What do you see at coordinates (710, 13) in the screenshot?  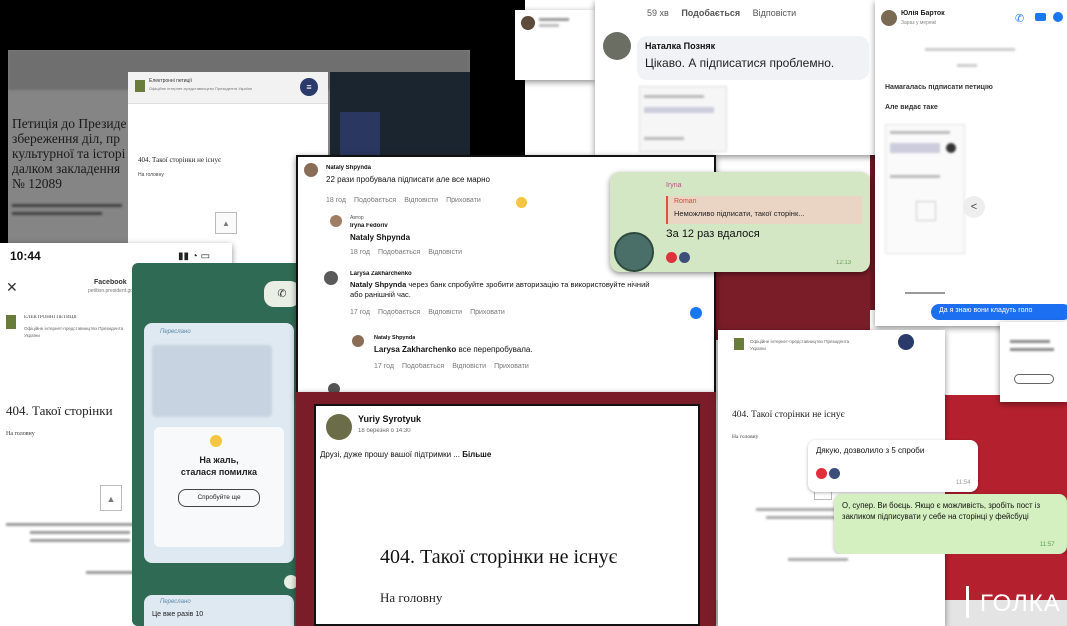 I see `like-link: Подобається` at bounding box center [710, 13].